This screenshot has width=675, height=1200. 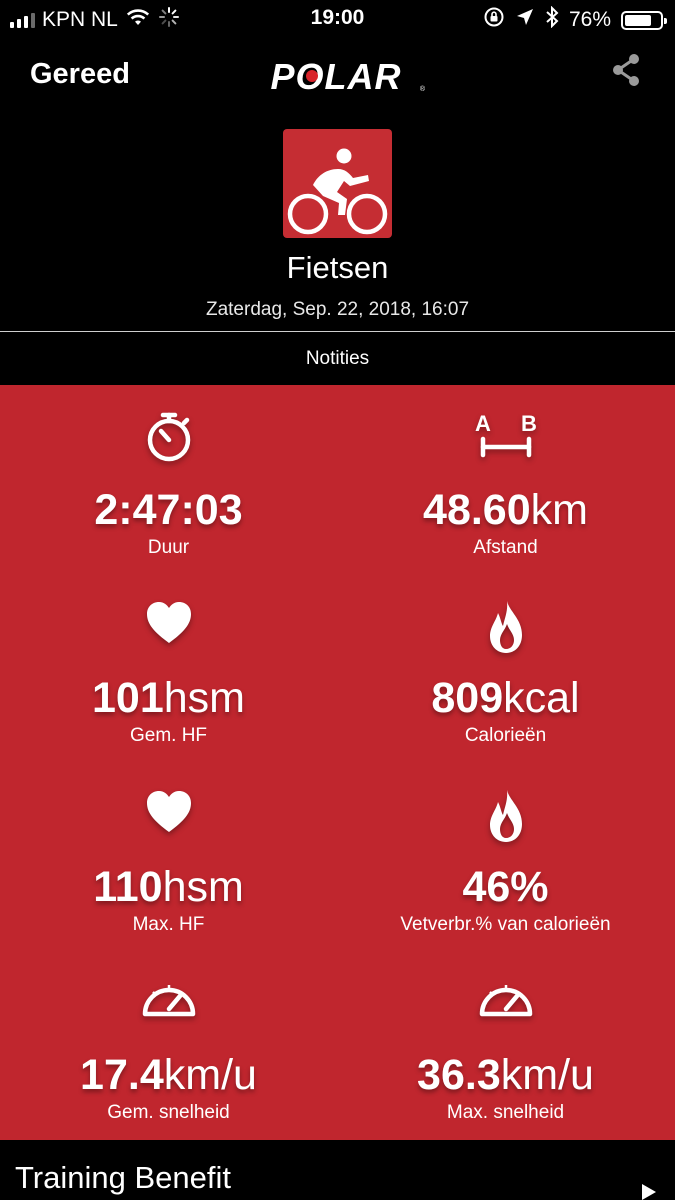 I want to click on stat-fat-burn: 46% Vetverbr.% van calorieën, so click(x=505, y=862).